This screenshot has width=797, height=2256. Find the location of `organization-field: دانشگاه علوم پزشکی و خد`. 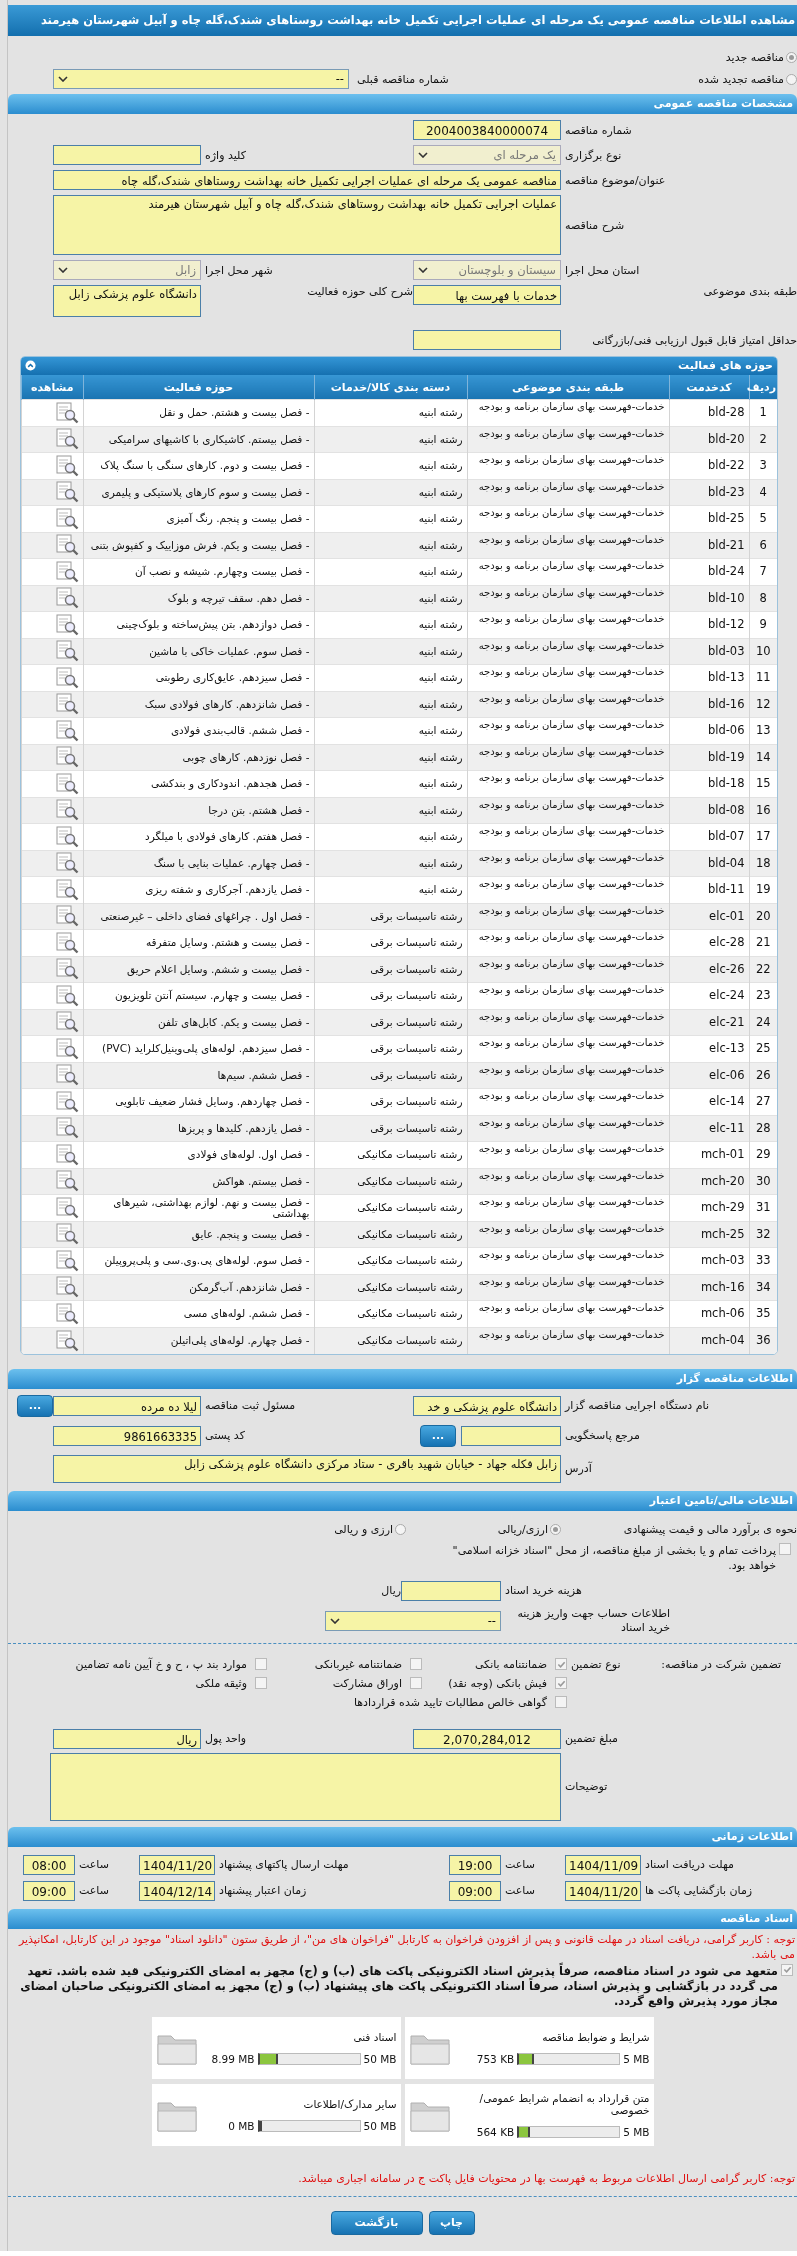

organization-field: دانشگاه علوم پزشکی و خد is located at coordinates (487, 1405).